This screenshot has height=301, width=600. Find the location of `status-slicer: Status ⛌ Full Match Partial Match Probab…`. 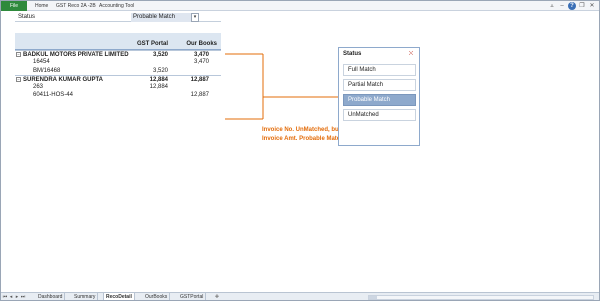

status-slicer: Status ⛌ Full Match Partial Match Probab… is located at coordinates (379, 96).